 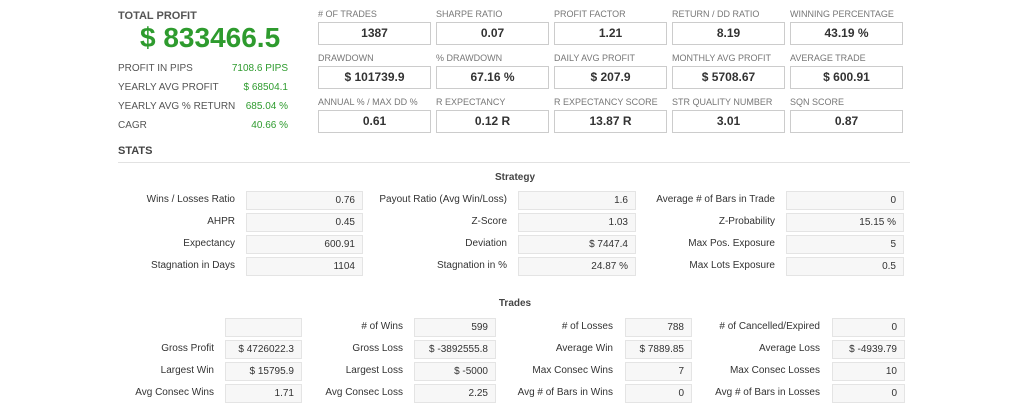 What do you see at coordinates (364, 392) in the screenshot?
I see `trades-label: Avg Consec Loss` at bounding box center [364, 392].